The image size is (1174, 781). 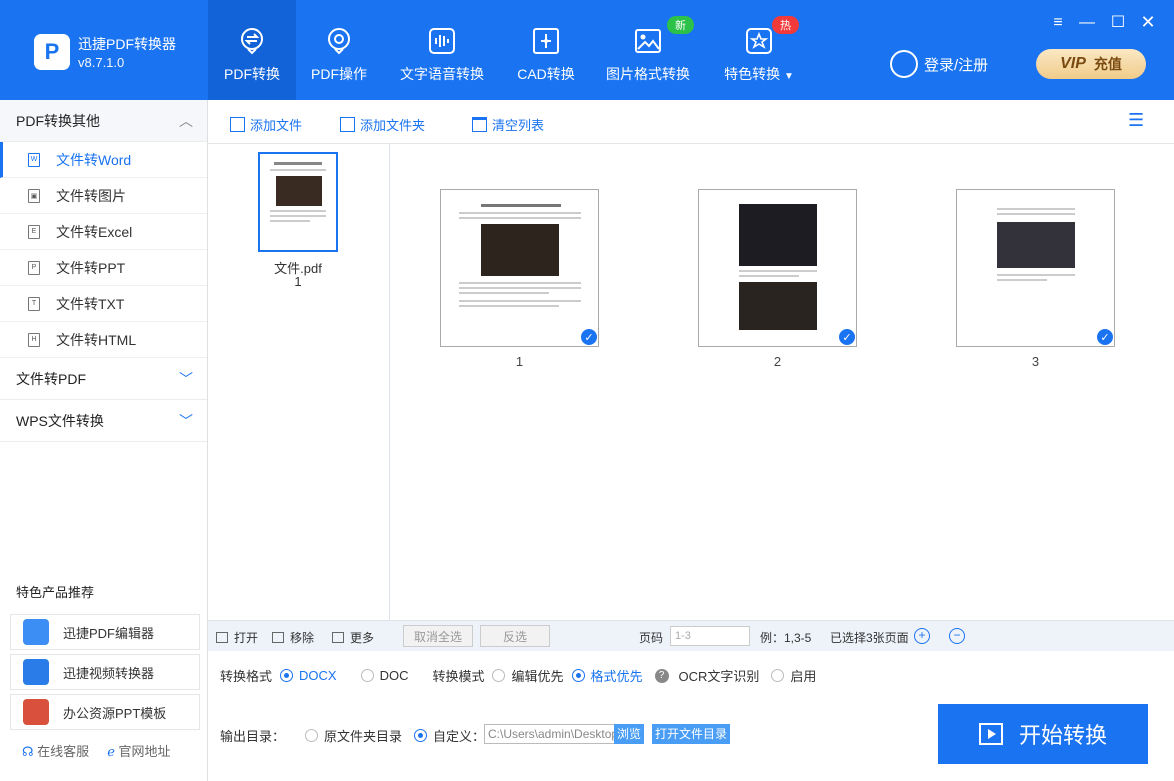 I want to click on recommend-ppt-templates: 办公资源PPT模板, so click(x=105, y=712).